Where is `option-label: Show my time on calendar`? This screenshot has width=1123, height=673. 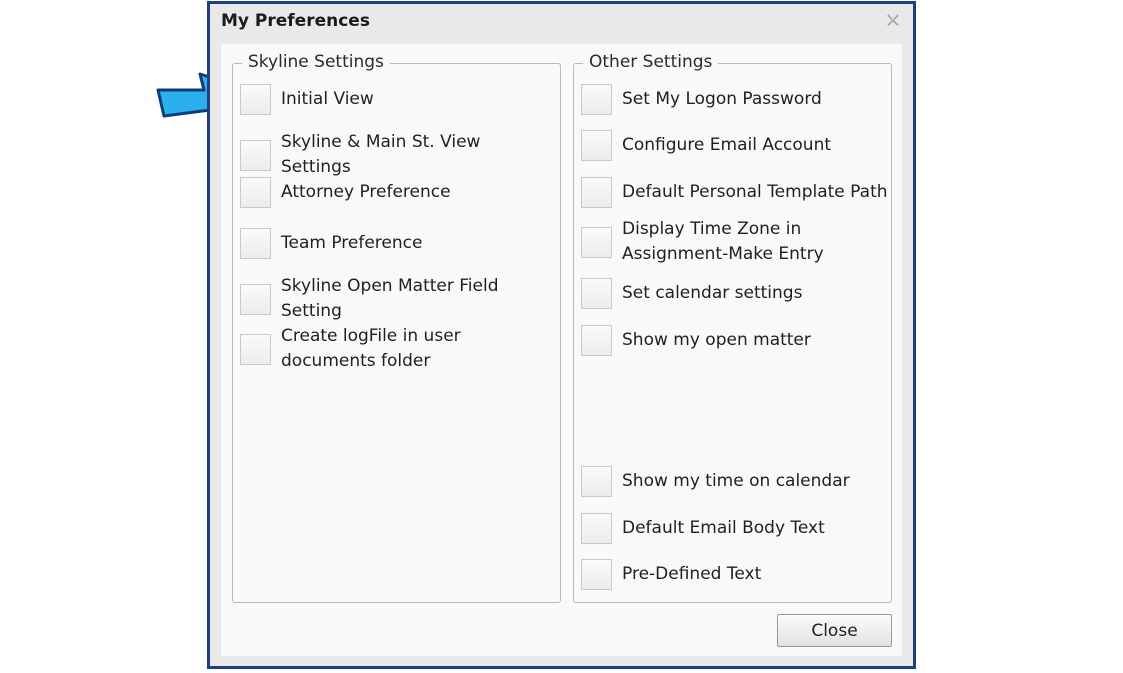
option-label: Show my time on calendar is located at coordinates (736, 481).